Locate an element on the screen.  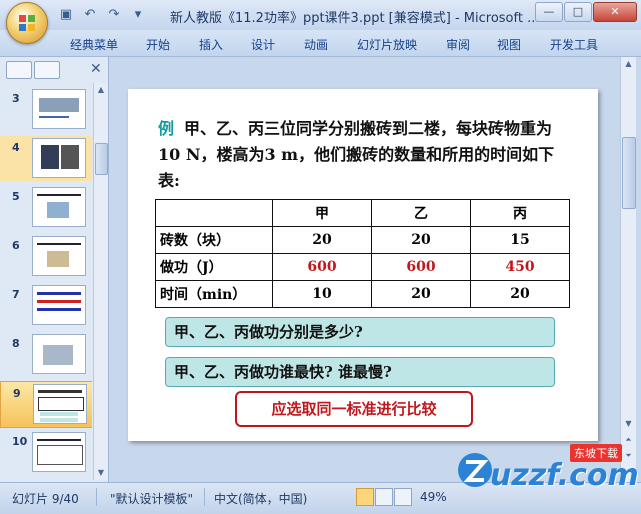
table-row: 做功（J） 600 600 450 is located at coordinates (362, 267).